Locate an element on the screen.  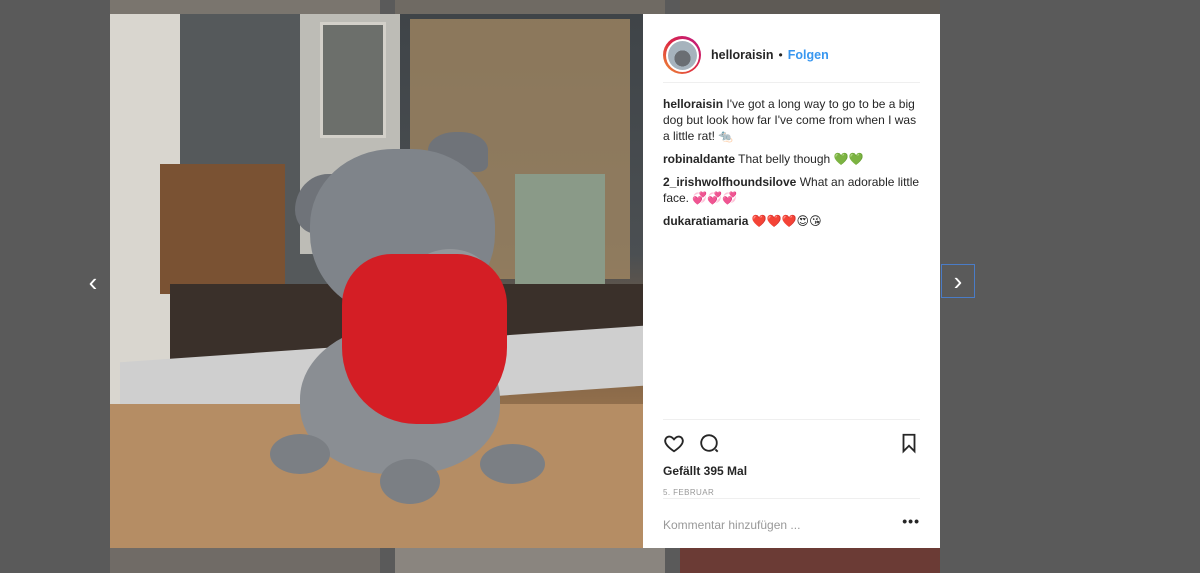
bookmark-icon is located at coordinates (909, 443).